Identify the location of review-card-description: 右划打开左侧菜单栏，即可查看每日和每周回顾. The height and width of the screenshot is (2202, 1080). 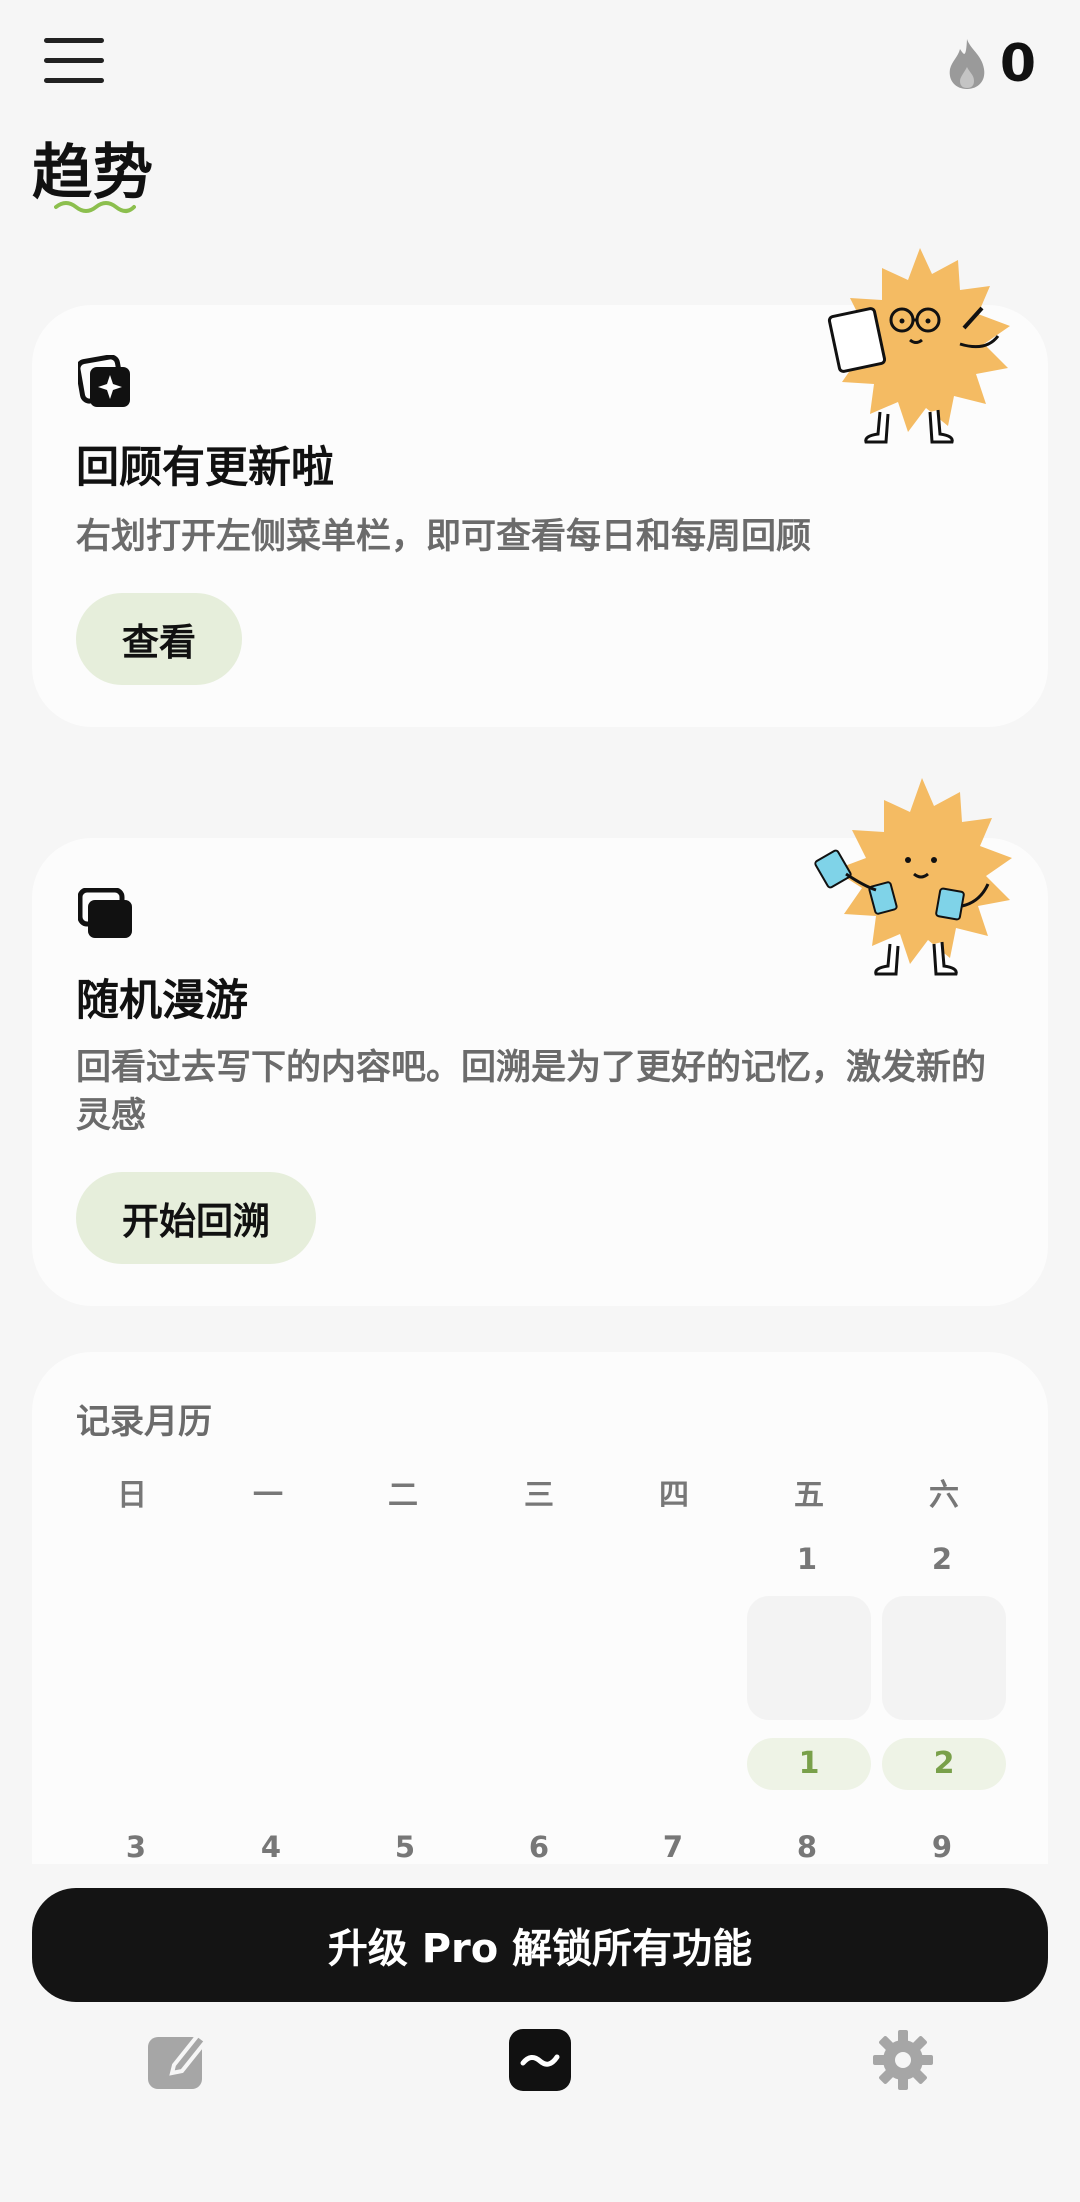
(444, 537).